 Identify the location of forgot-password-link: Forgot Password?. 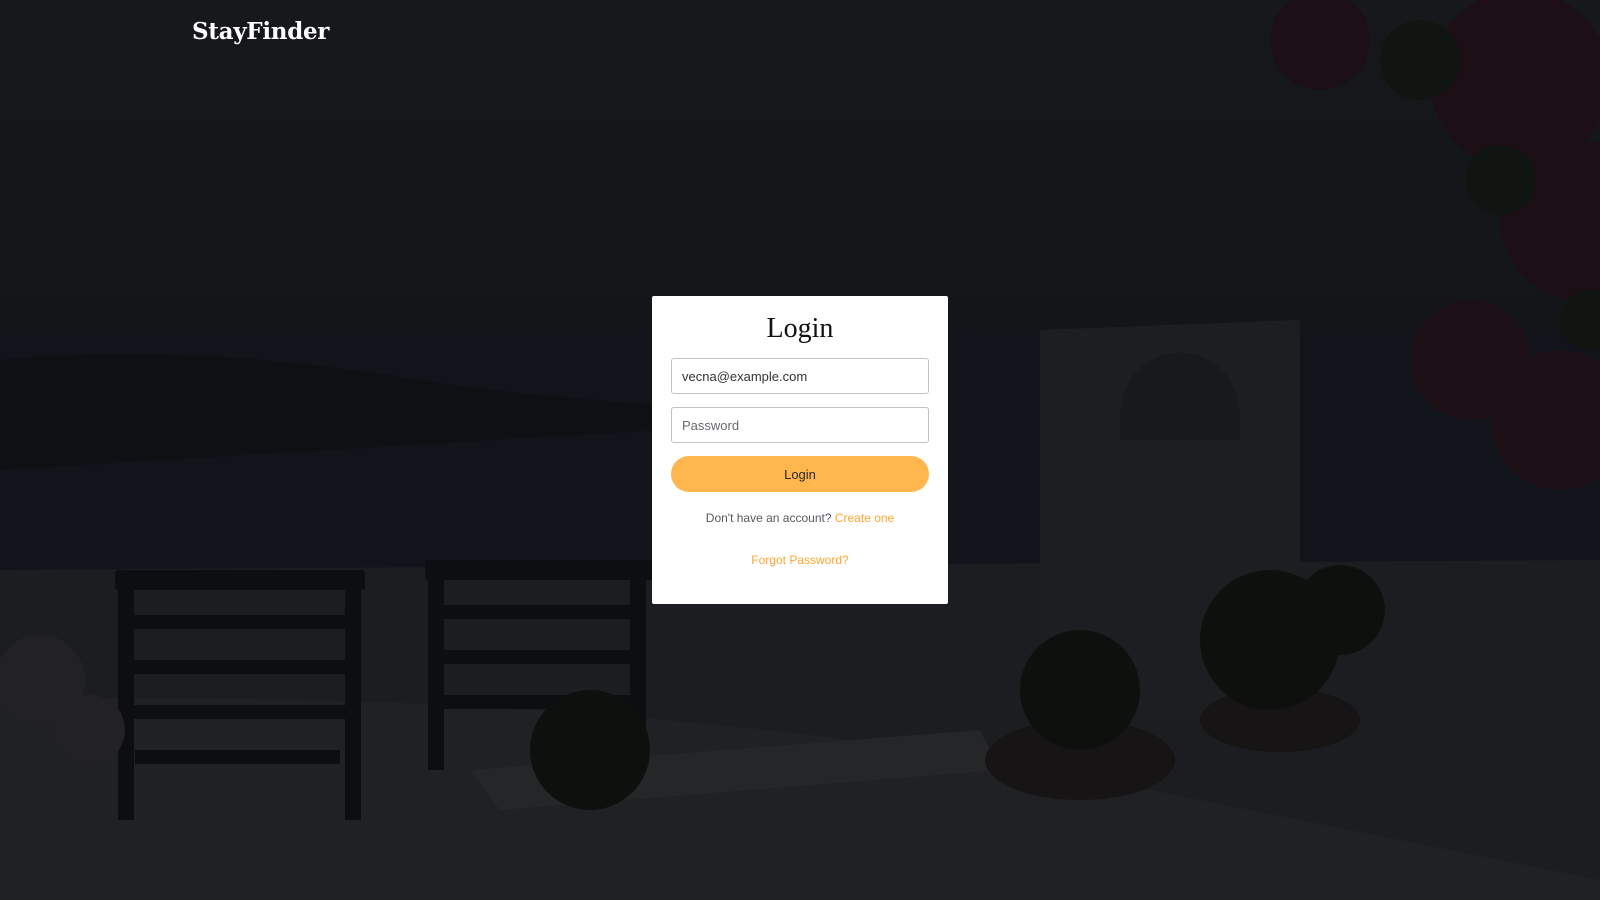
(799, 560).